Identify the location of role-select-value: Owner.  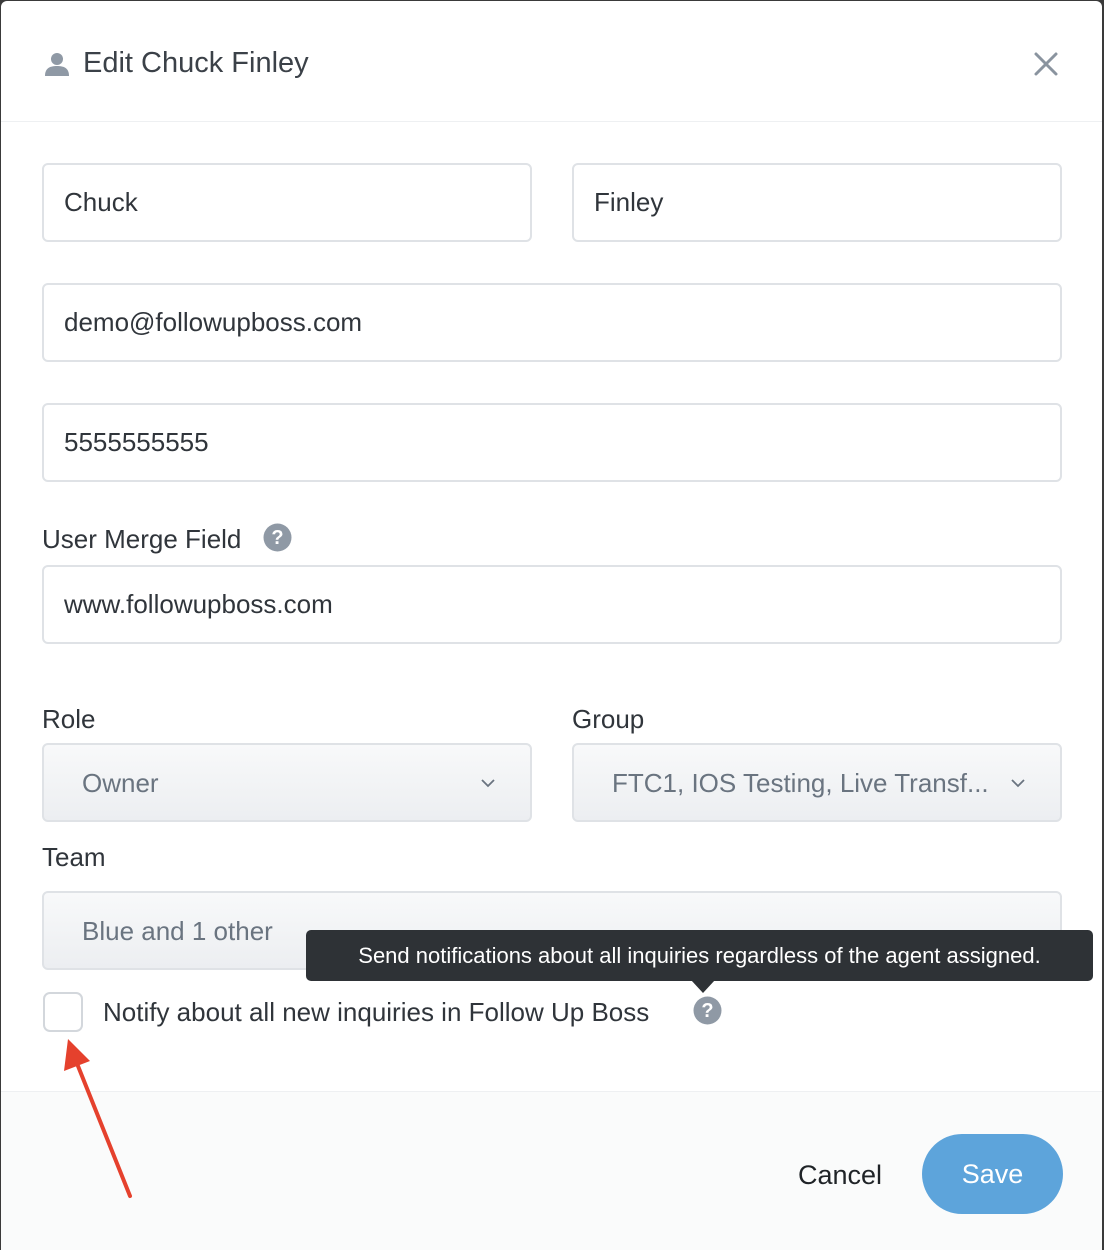
(120, 783).